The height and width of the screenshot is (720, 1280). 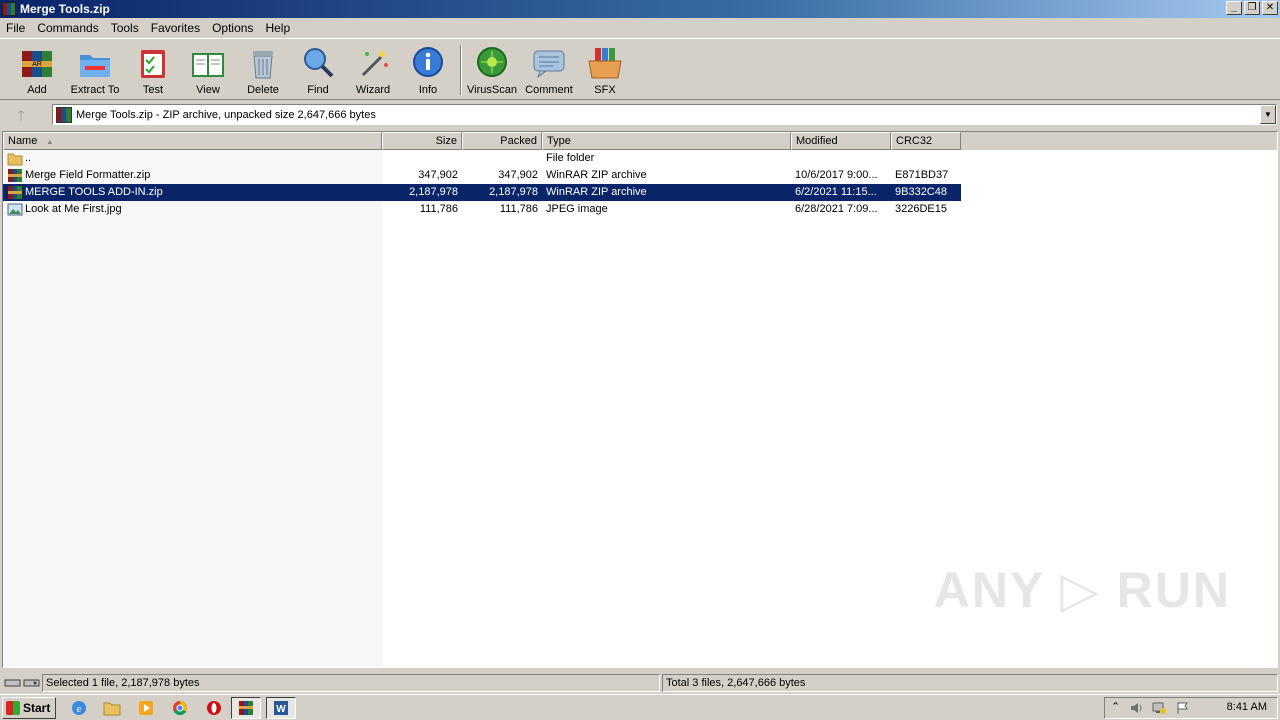 What do you see at coordinates (502, 141) in the screenshot?
I see `column-packed: Packed` at bounding box center [502, 141].